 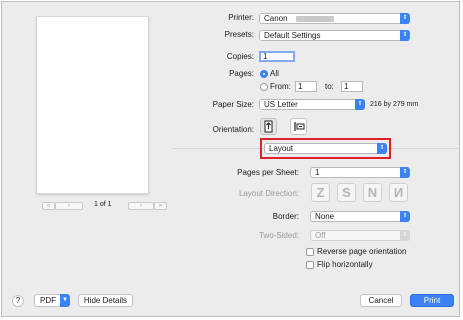 I want to click on paper-size-value: US Letter, so click(x=281, y=104).